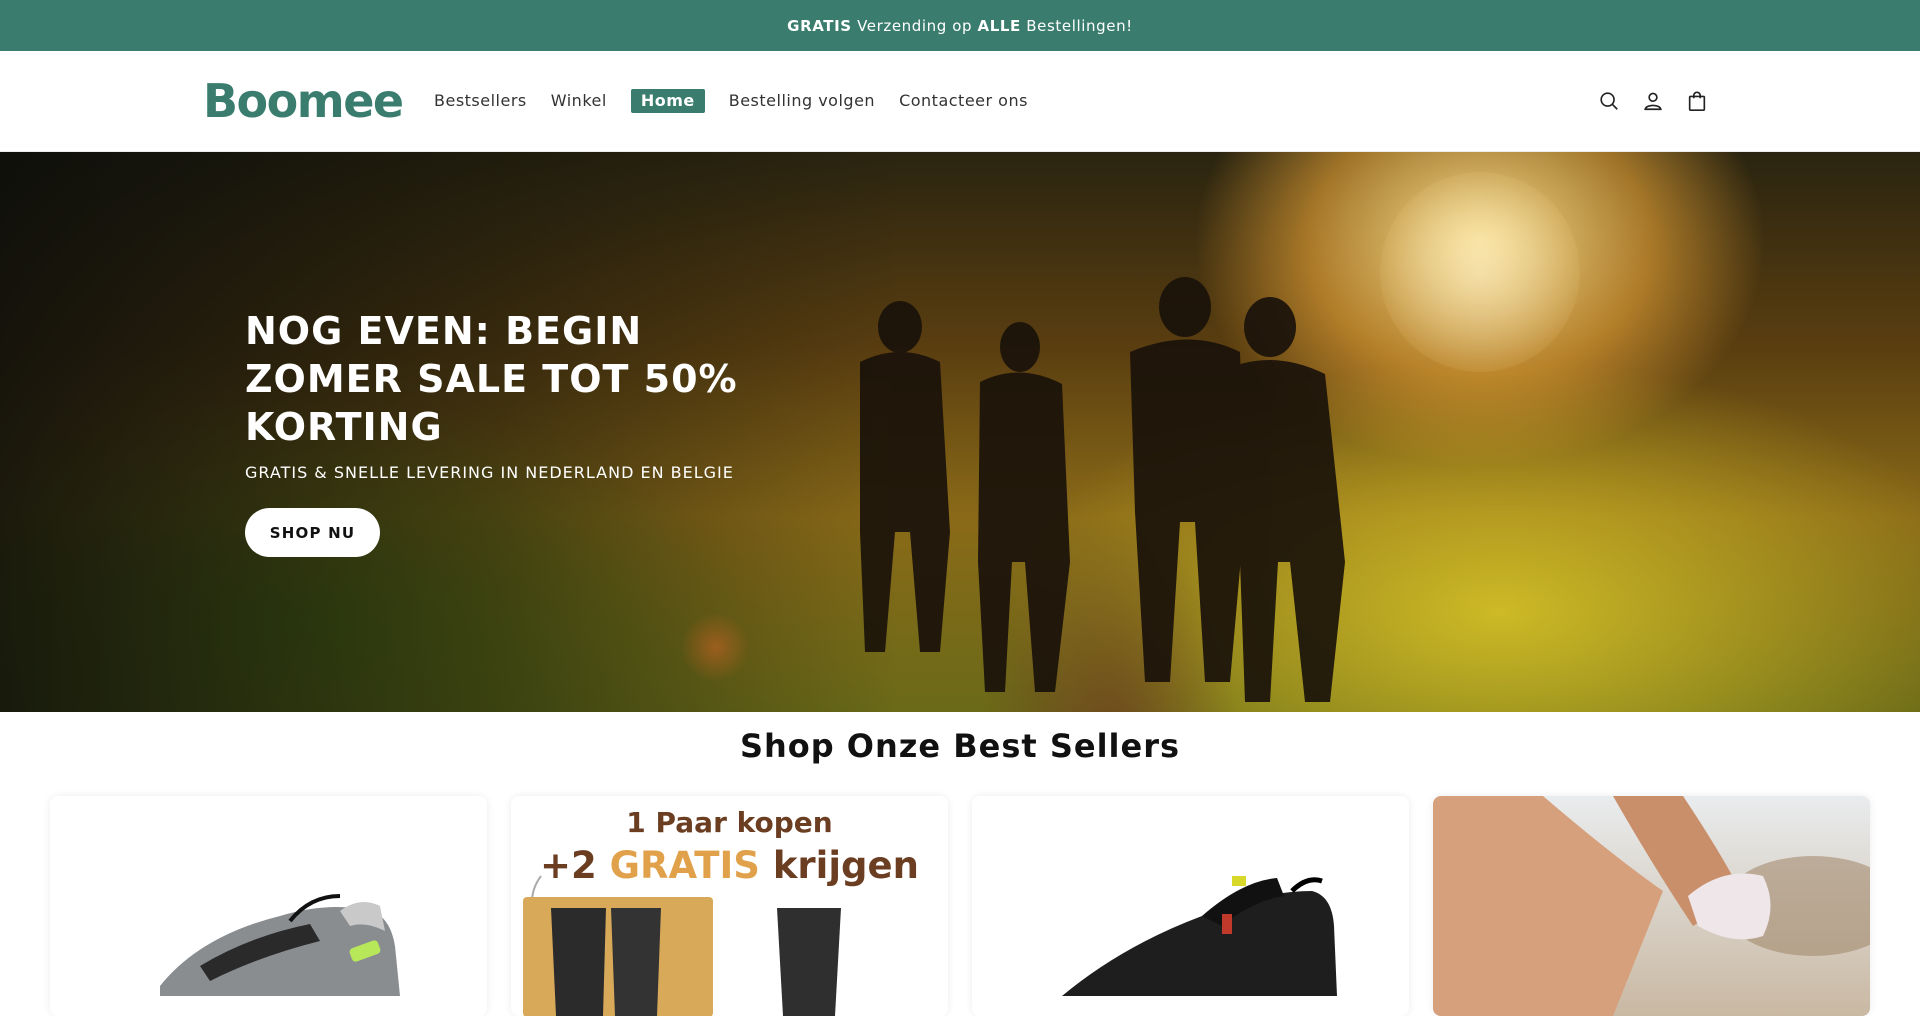  Describe the element at coordinates (914, 25) in the screenshot. I see `announcement-text-shipping: Verzending op` at that location.